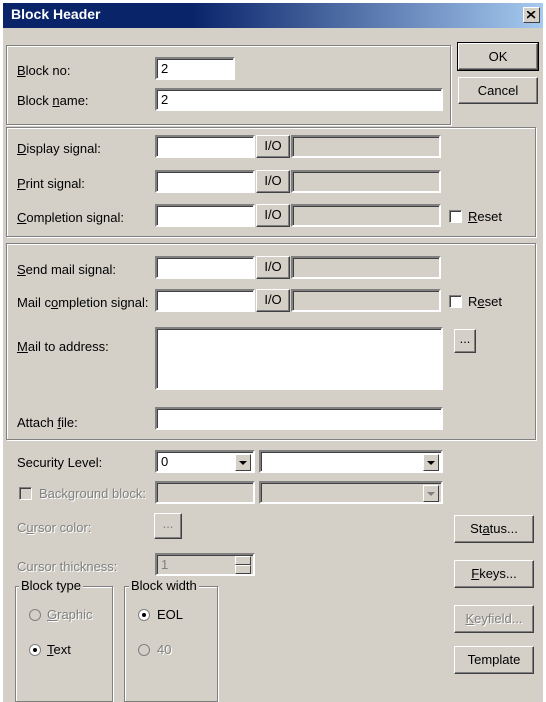  I want to click on mail-completion-signal-field, so click(205, 300).